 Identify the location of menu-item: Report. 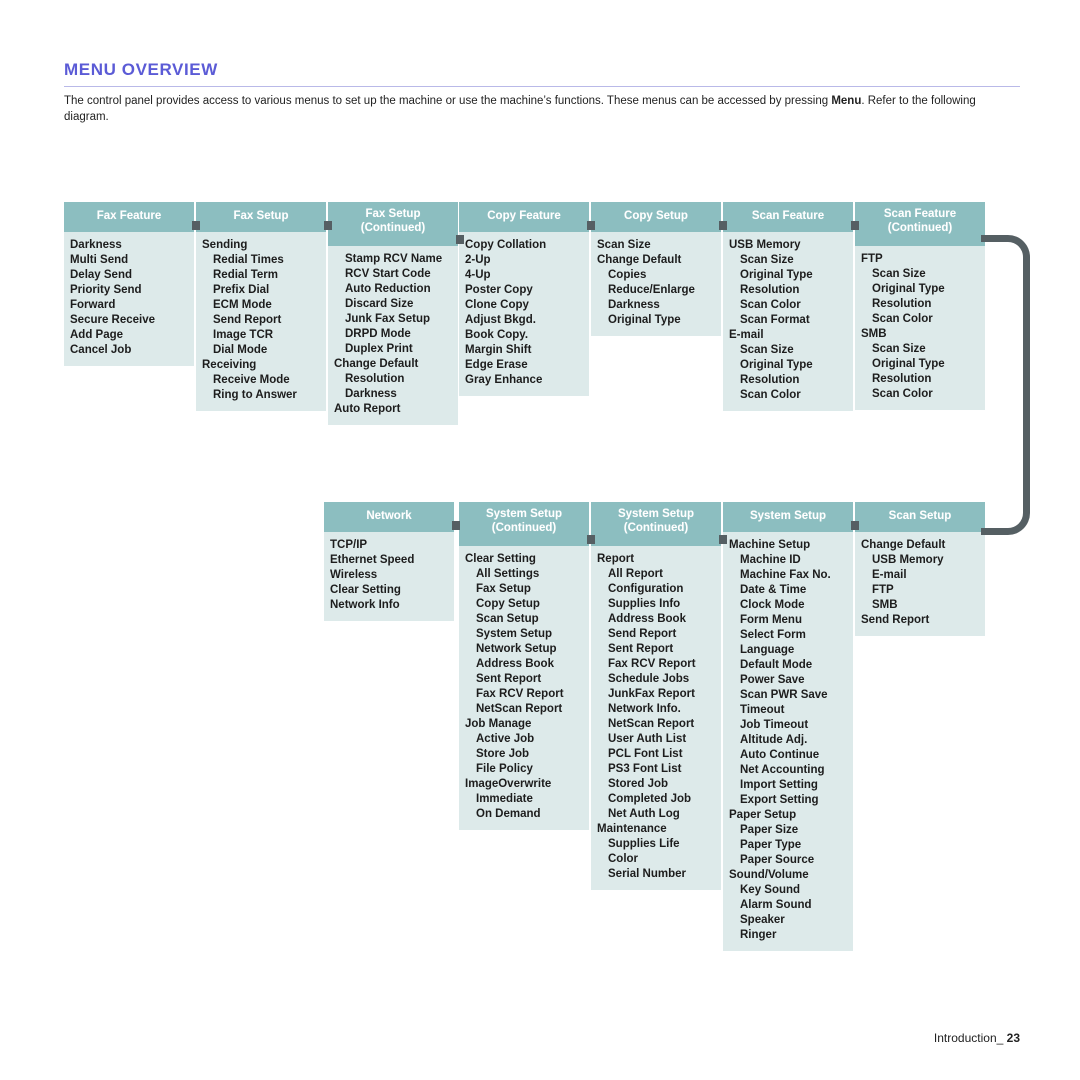
(656, 559).